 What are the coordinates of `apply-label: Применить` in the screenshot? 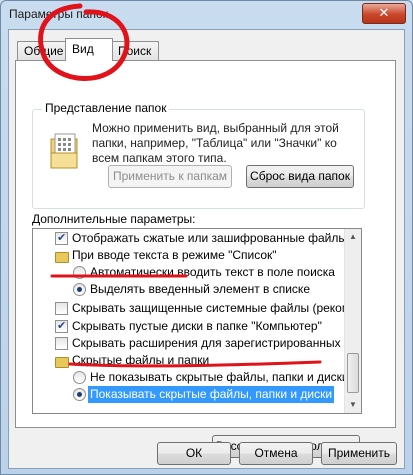 It's located at (358, 453).